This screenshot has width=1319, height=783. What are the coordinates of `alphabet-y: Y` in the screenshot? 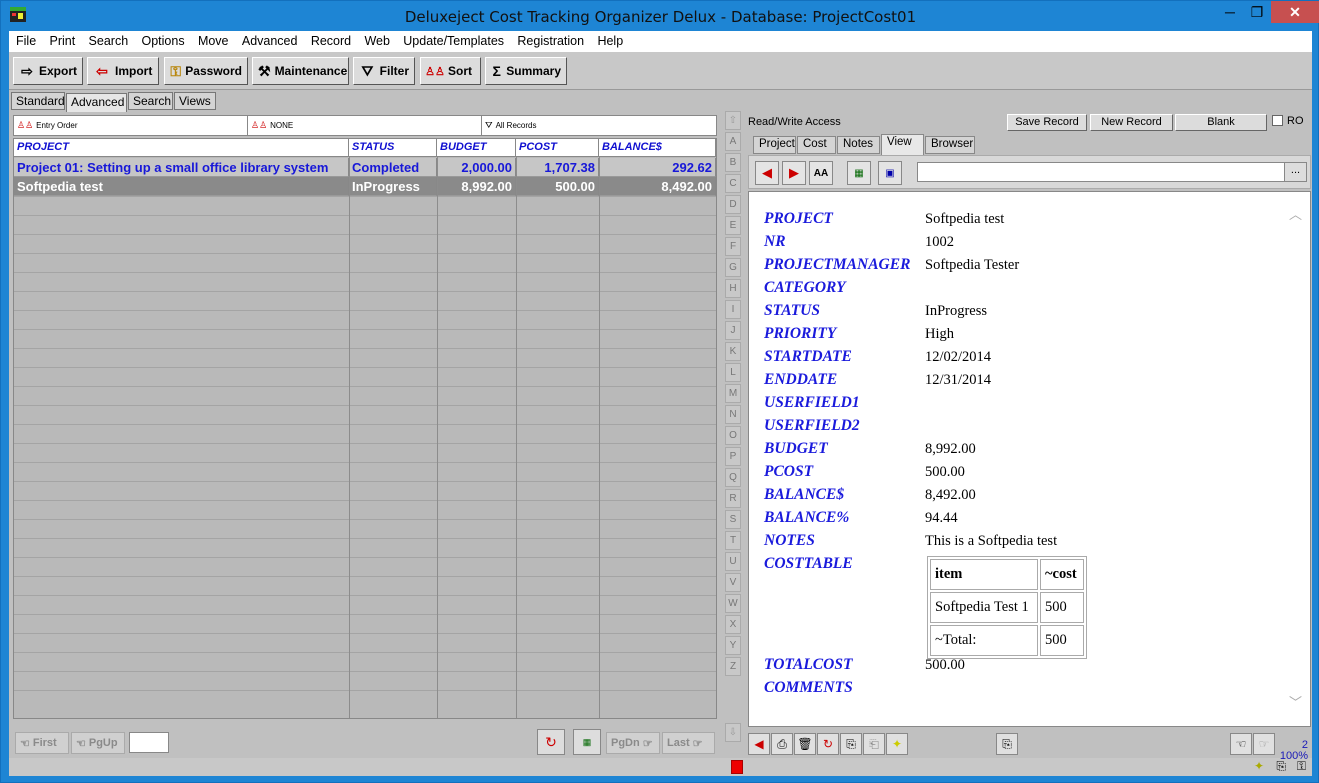 It's located at (733, 645).